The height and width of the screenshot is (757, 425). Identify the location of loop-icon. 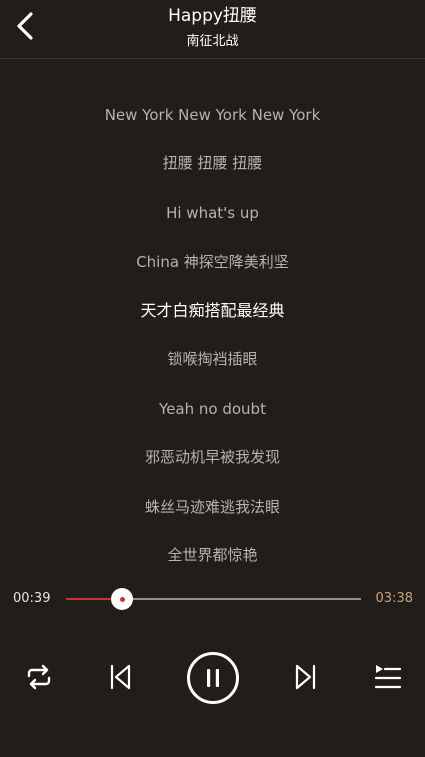
(39, 677).